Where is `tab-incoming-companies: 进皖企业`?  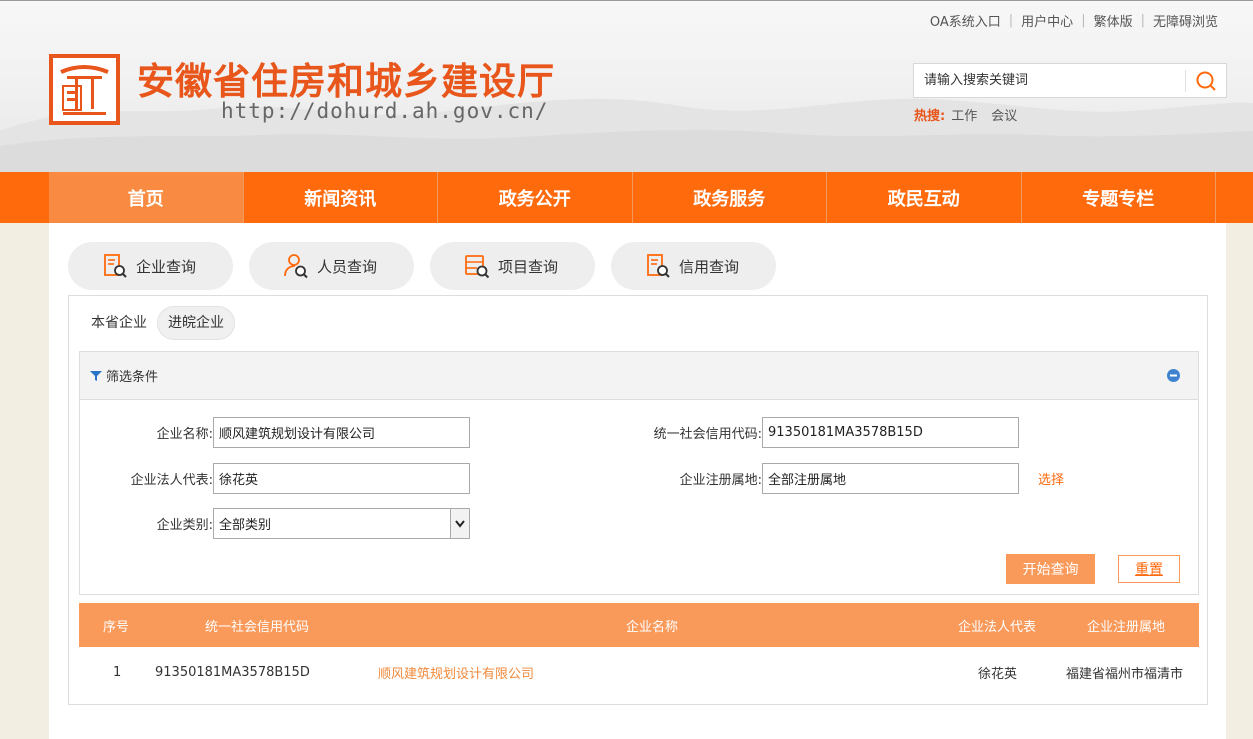 tab-incoming-companies: 进皖企业 is located at coordinates (196, 323).